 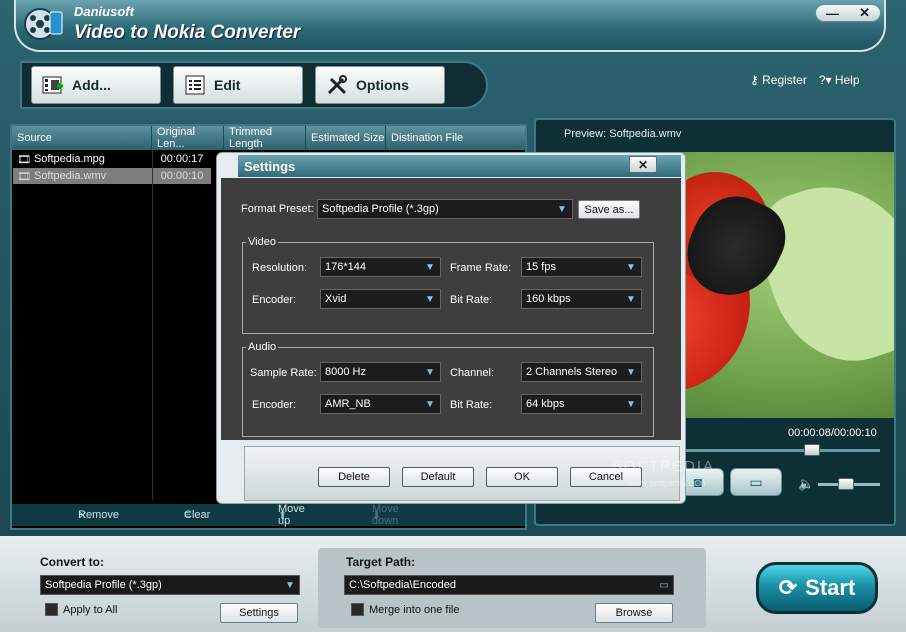 I want to click on sample-rate-label: Sample Rate:, so click(x=283, y=373).